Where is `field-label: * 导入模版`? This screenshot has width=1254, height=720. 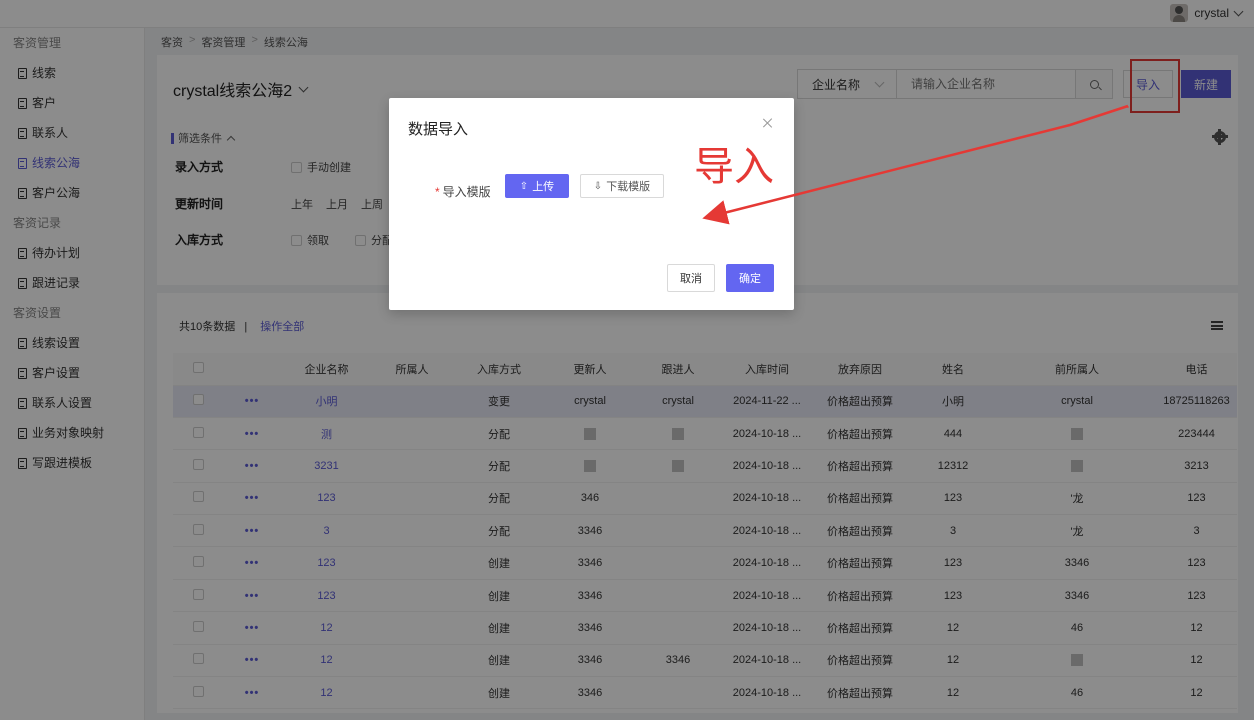
field-label: * 导入模版 is located at coordinates (463, 191).